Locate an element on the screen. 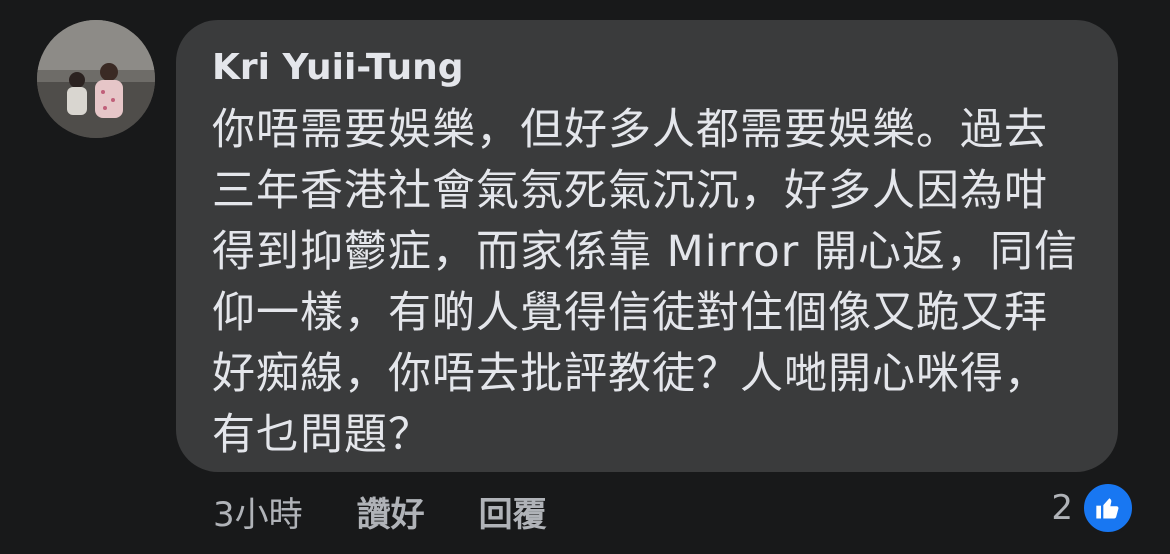  comment-text-line: 有乜問題？ is located at coordinates (322, 435).